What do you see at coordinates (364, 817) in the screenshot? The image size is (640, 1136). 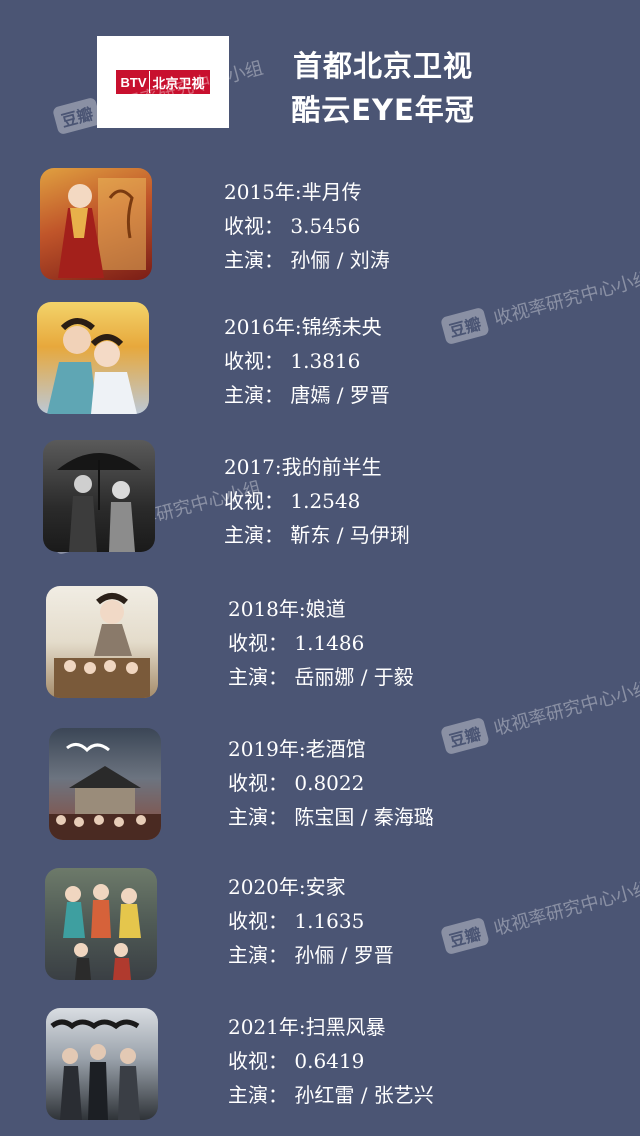 I see `cast-value: 陈宝国 / 秦海璐` at bounding box center [364, 817].